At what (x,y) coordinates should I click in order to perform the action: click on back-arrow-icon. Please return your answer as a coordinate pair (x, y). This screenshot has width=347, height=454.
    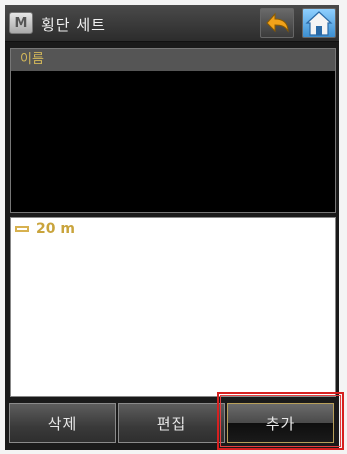
    Looking at the image, I should click on (277, 22).